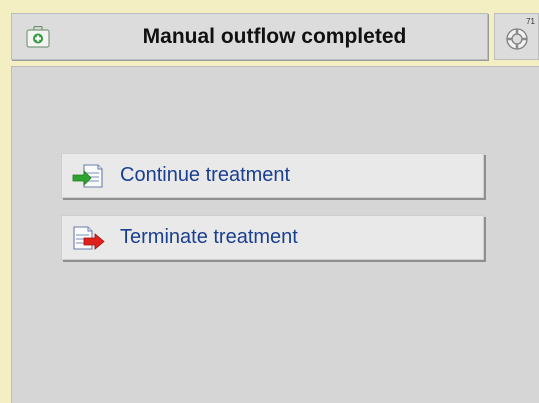 The image size is (539, 403). I want to click on continue-treatment-button: Continue treatment, so click(272, 175).